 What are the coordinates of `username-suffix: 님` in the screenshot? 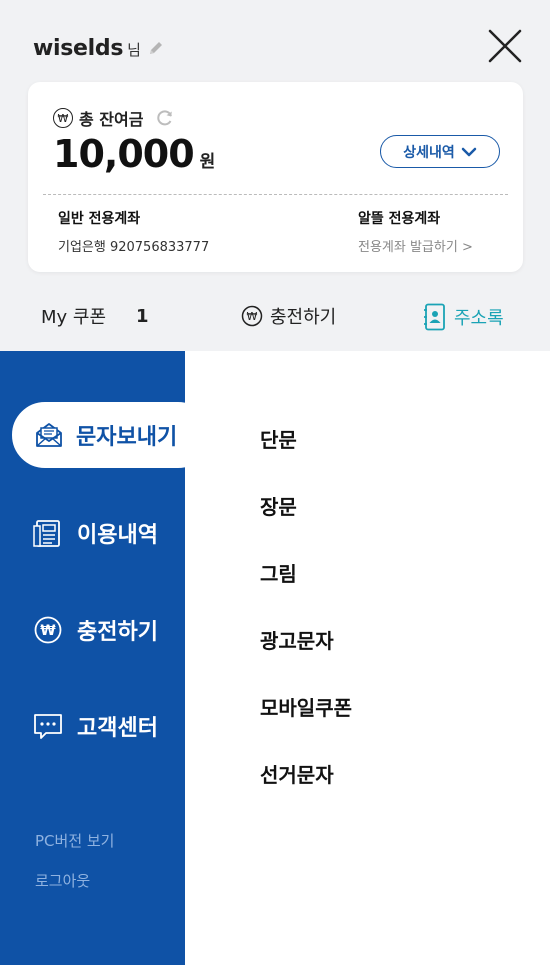 It's located at (134, 50).